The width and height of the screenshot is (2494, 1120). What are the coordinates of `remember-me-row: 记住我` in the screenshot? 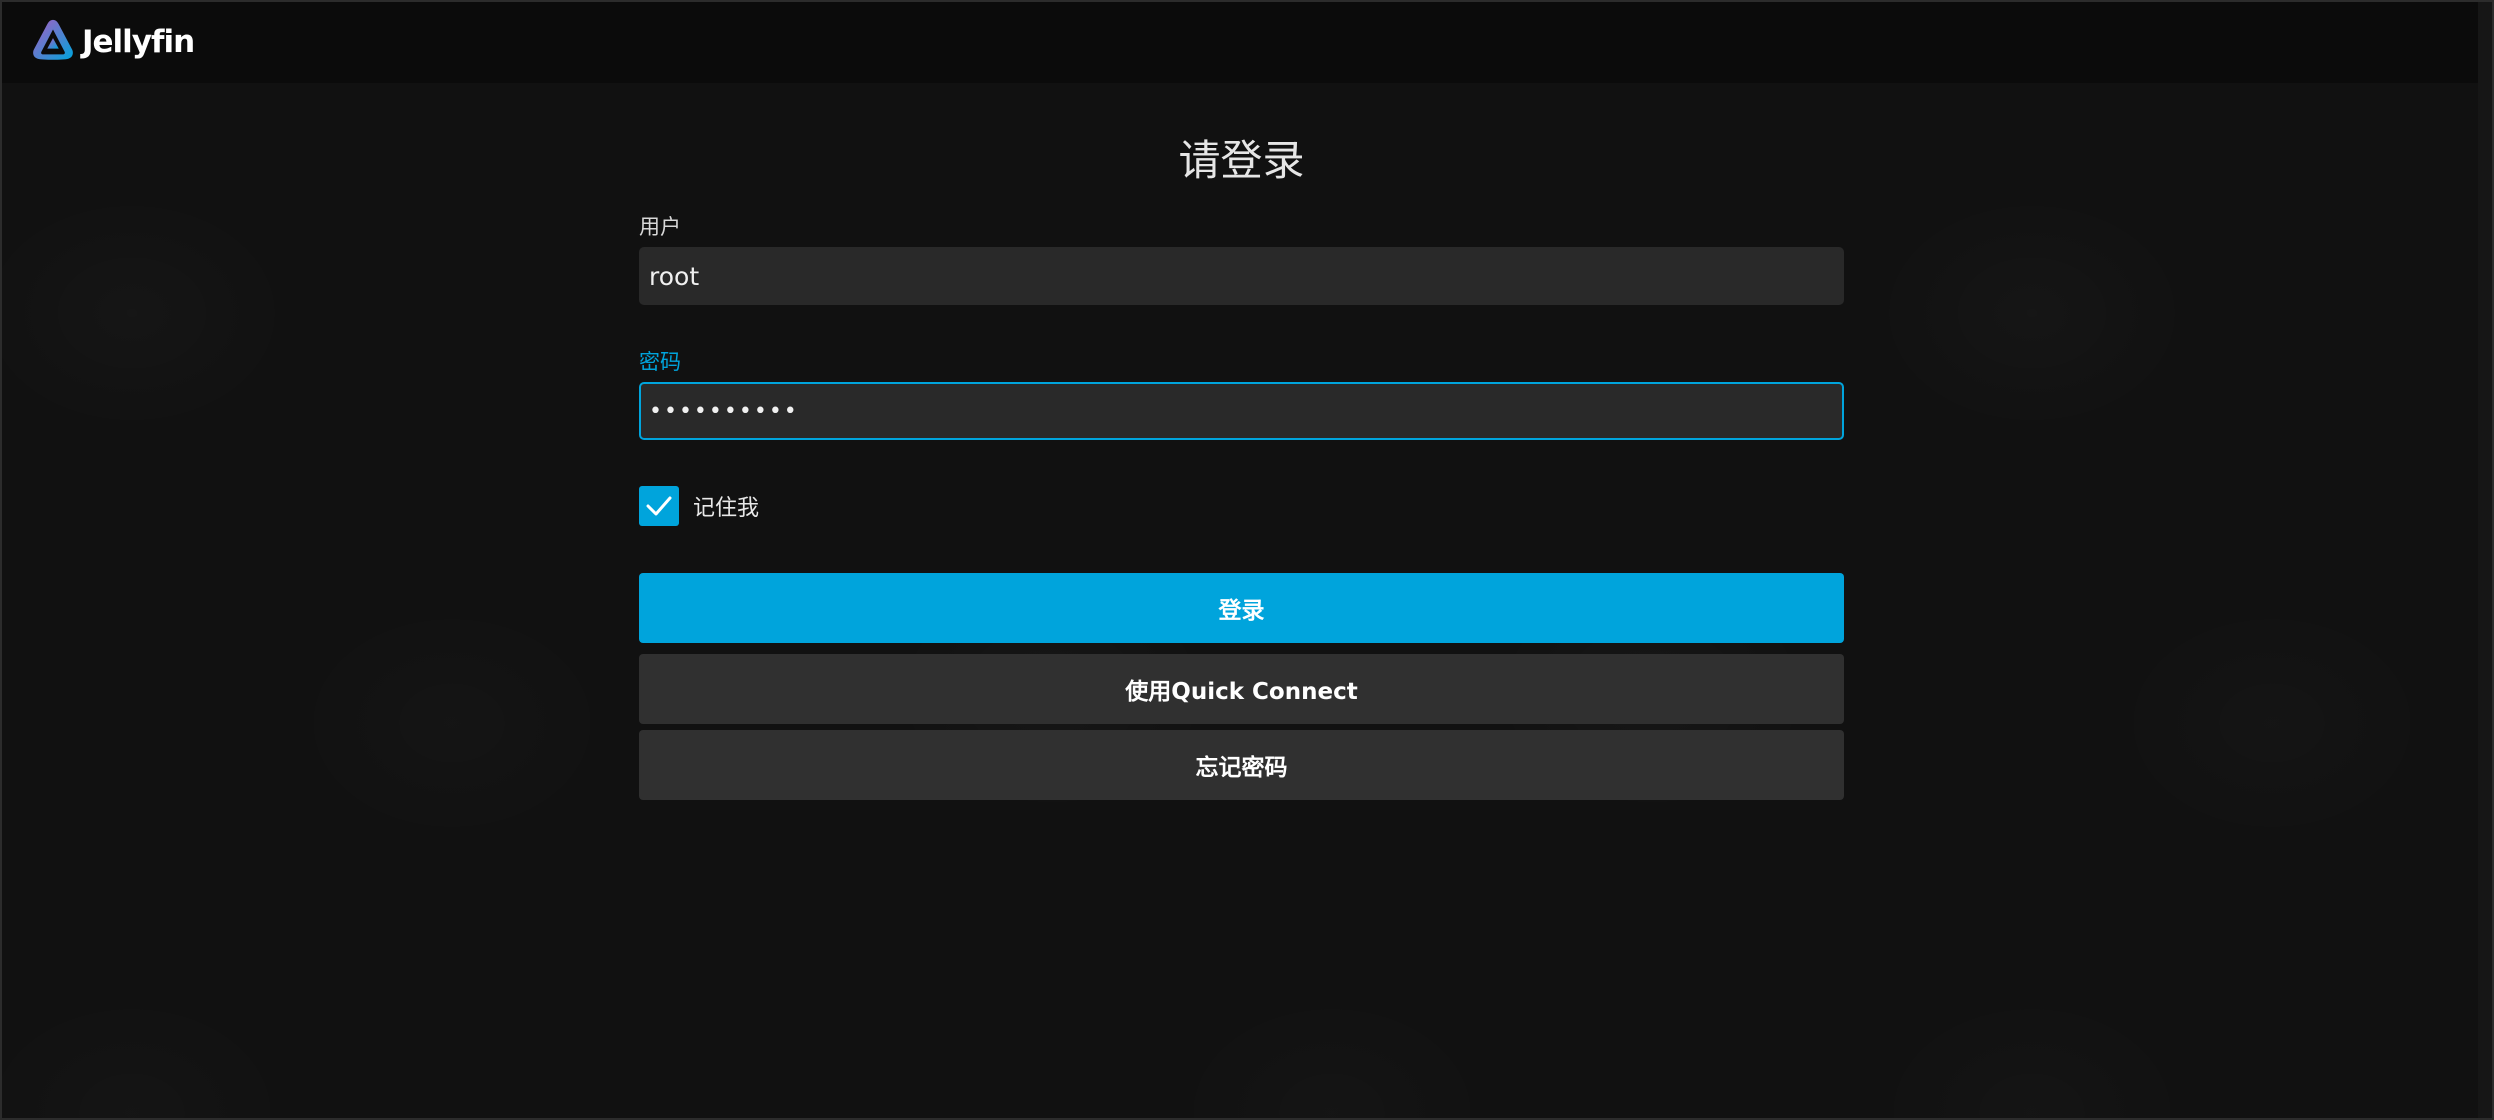 It's located at (699, 506).